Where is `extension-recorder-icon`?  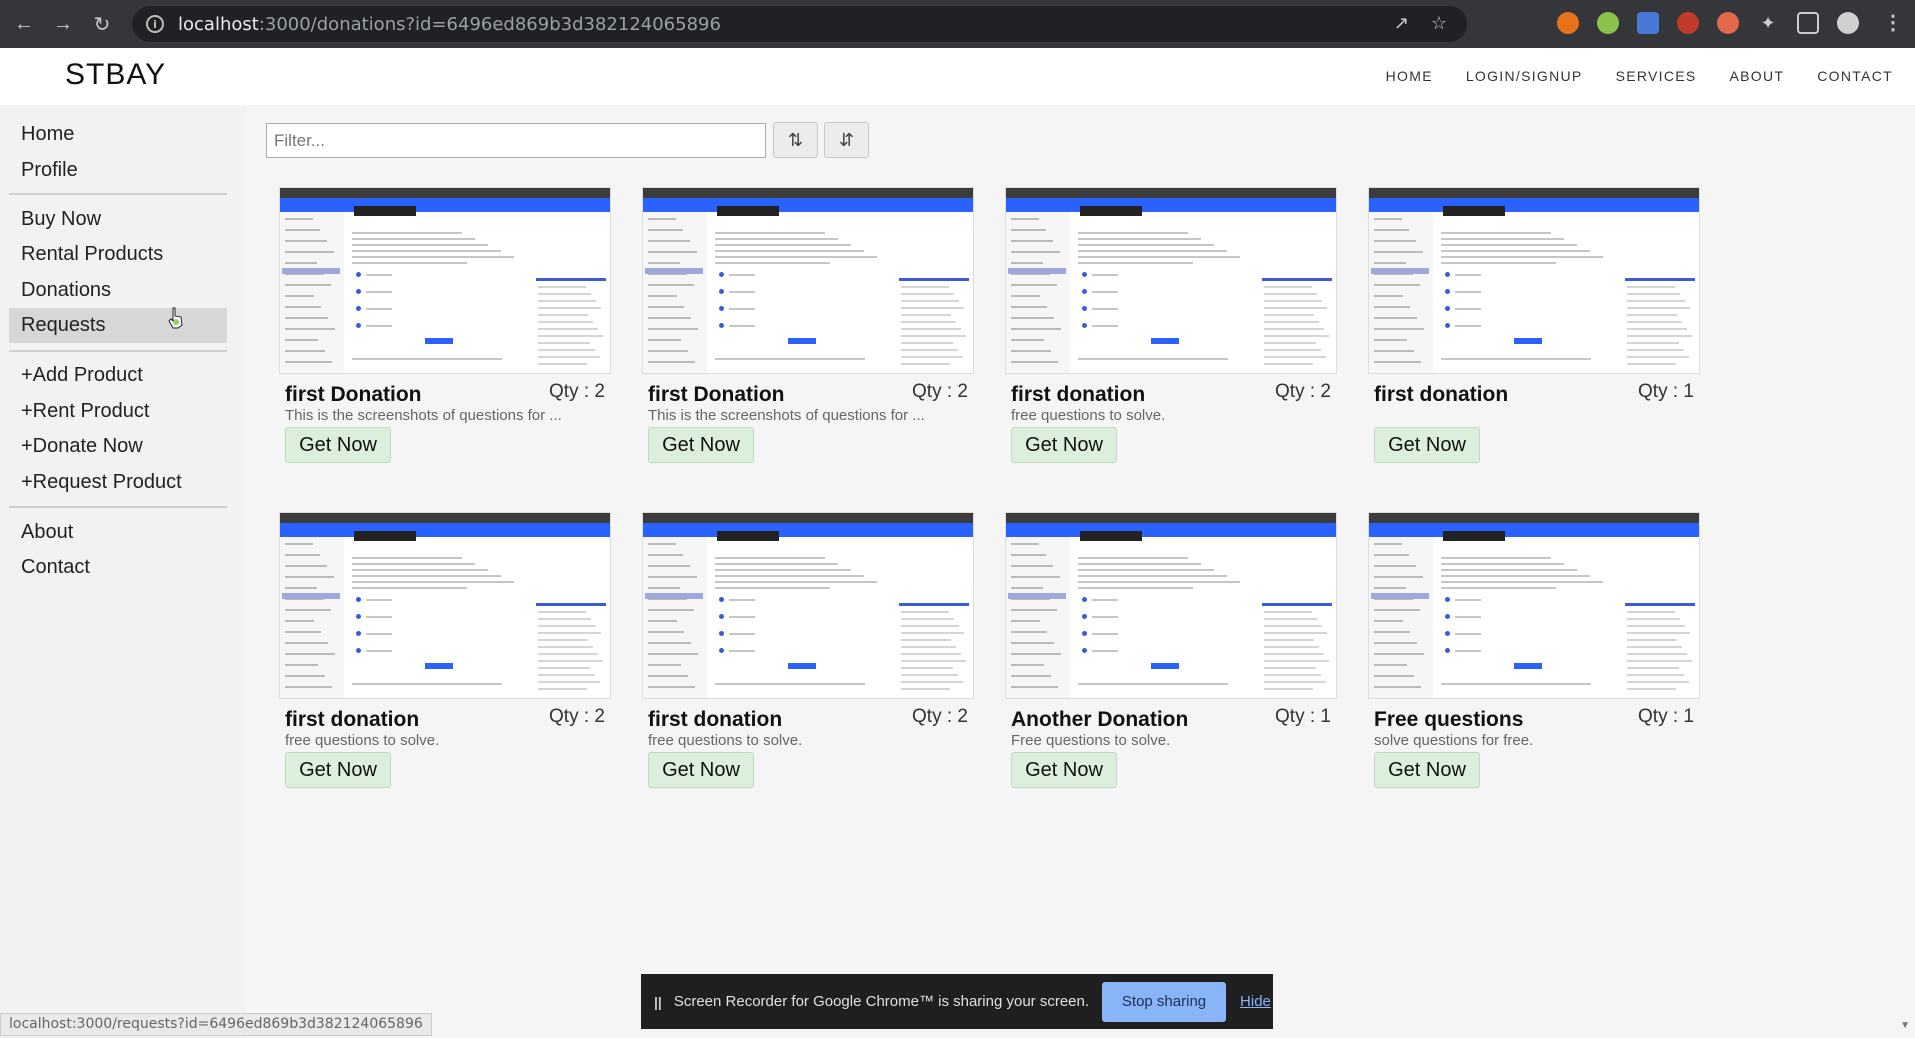 extension-recorder-icon is located at coordinates (1728, 23).